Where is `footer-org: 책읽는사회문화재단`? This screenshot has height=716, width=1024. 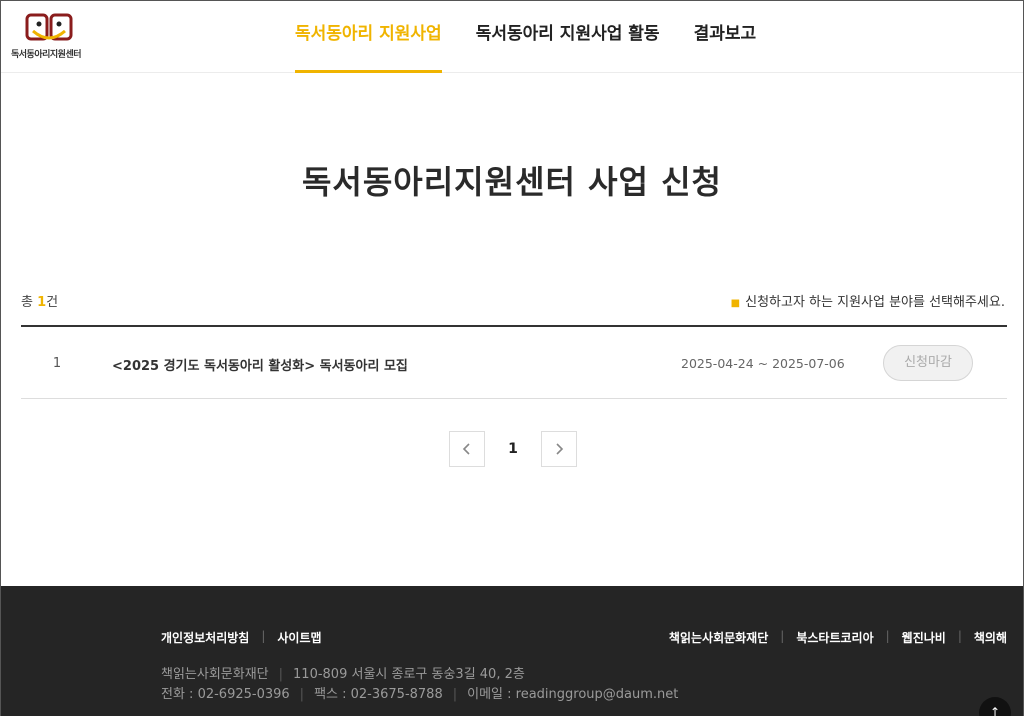 footer-org: 책읽는사회문화재단 is located at coordinates (215, 674).